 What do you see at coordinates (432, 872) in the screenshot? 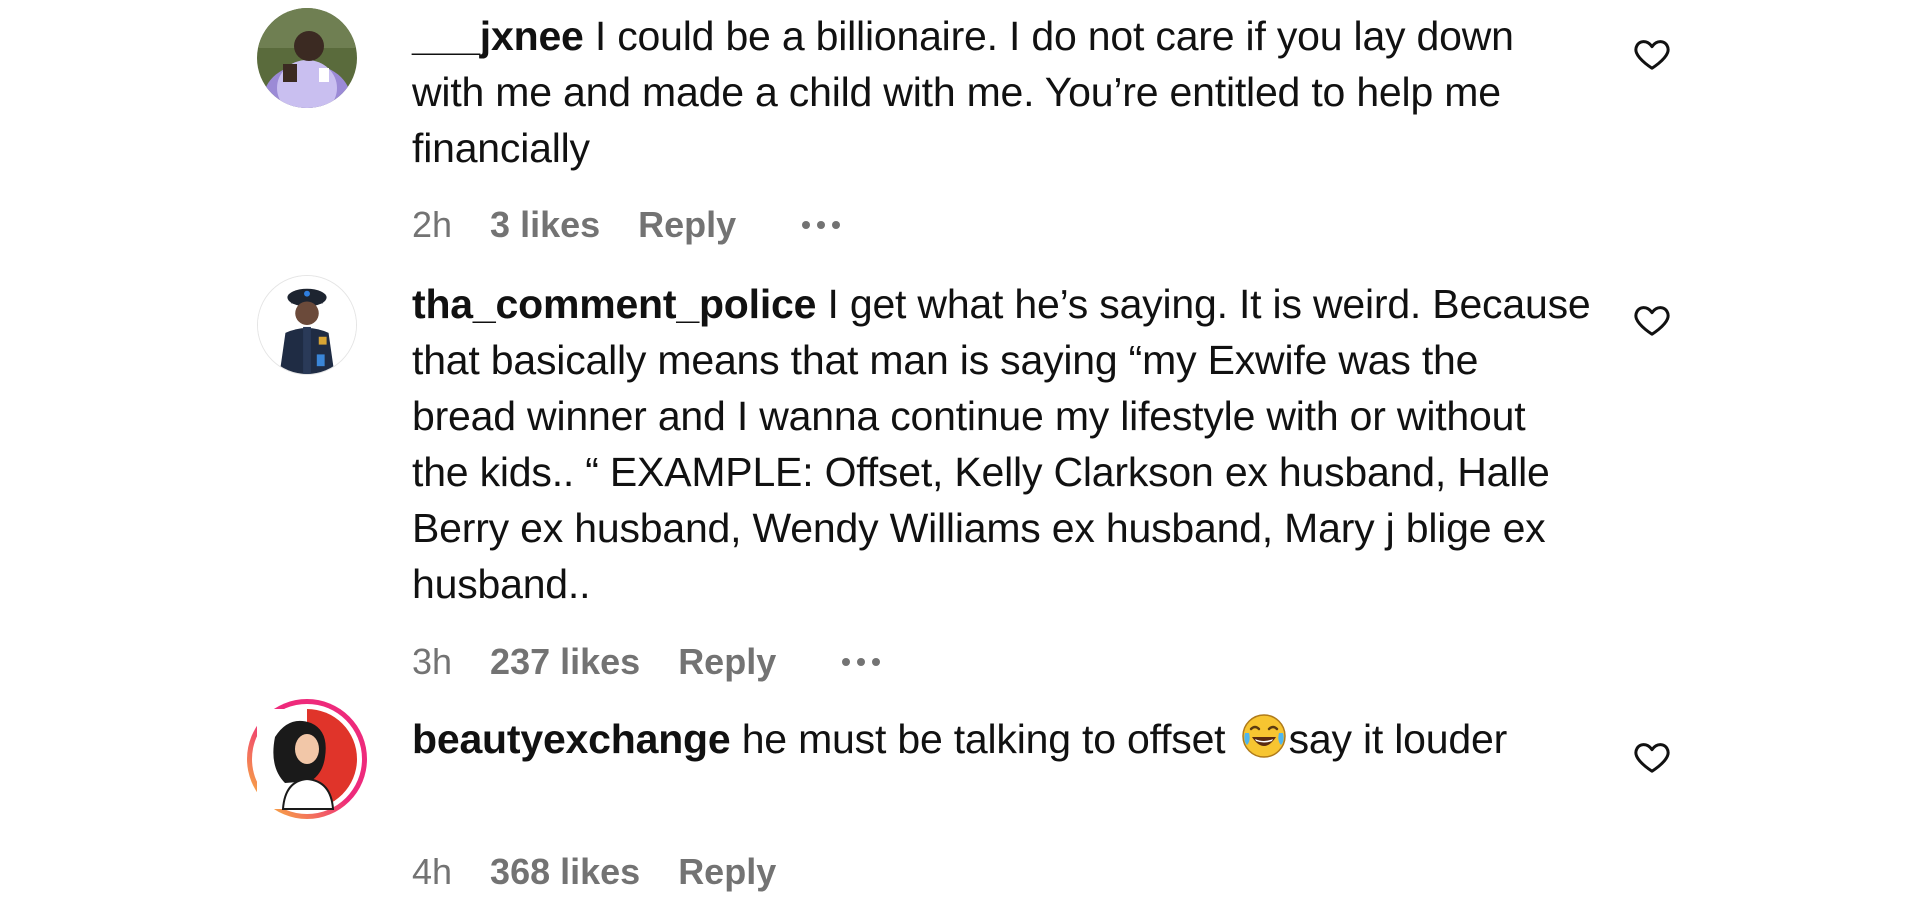
I see `comment-time: 4h` at bounding box center [432, 872].